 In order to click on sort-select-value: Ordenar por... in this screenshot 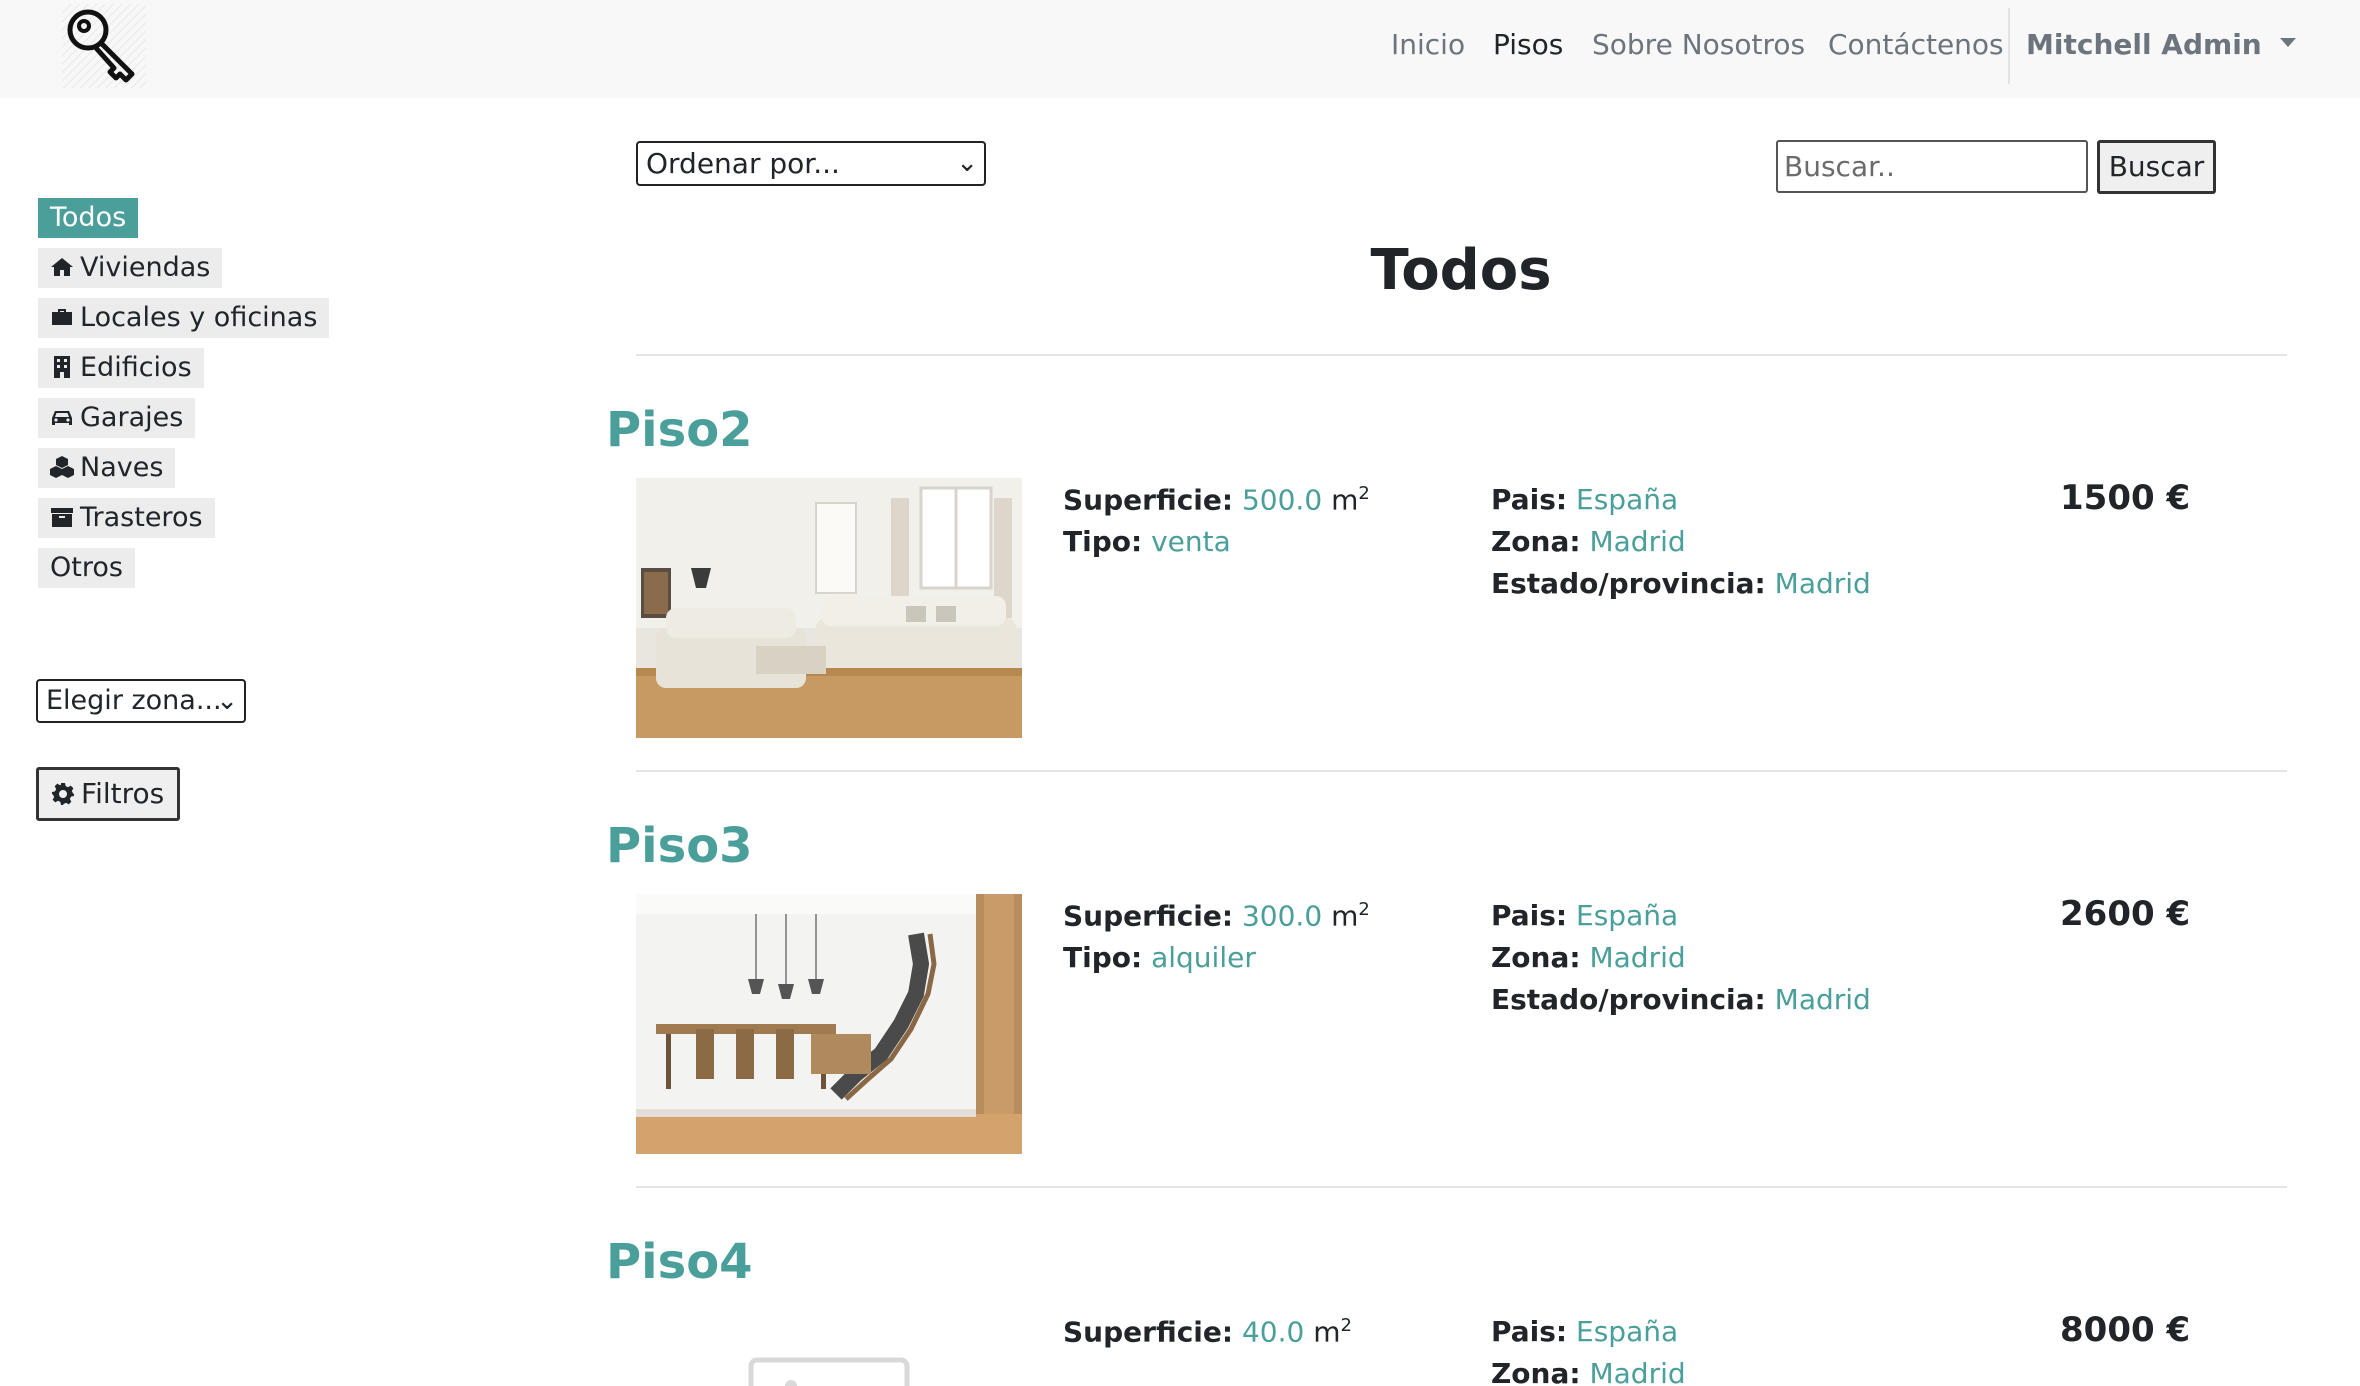, I will do `click(743, 163)`.